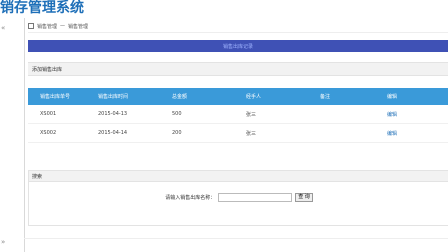 The height and width of the screenshot is (252, 448). Describe the element at coordinates (238, 26) in the screenshot. I see `breadcrumb: 销售管理 — 销售管理` at that location.